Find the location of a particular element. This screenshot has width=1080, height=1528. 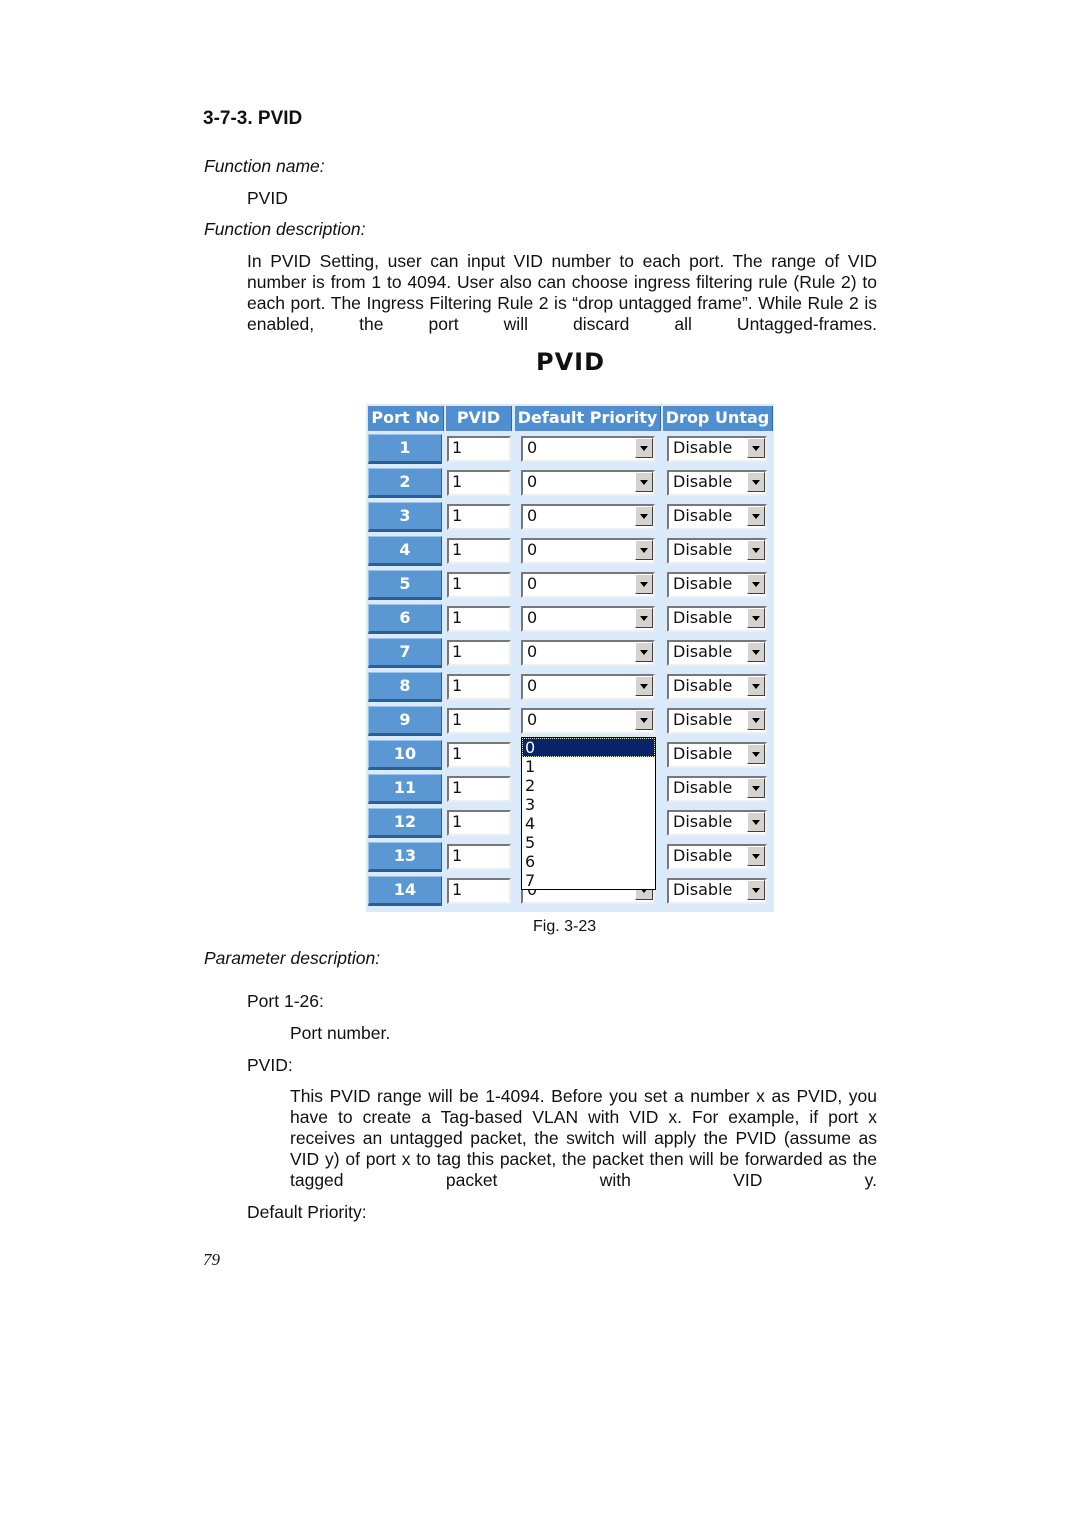

dropdown-option: 7 is located at coordinates (588, 880).